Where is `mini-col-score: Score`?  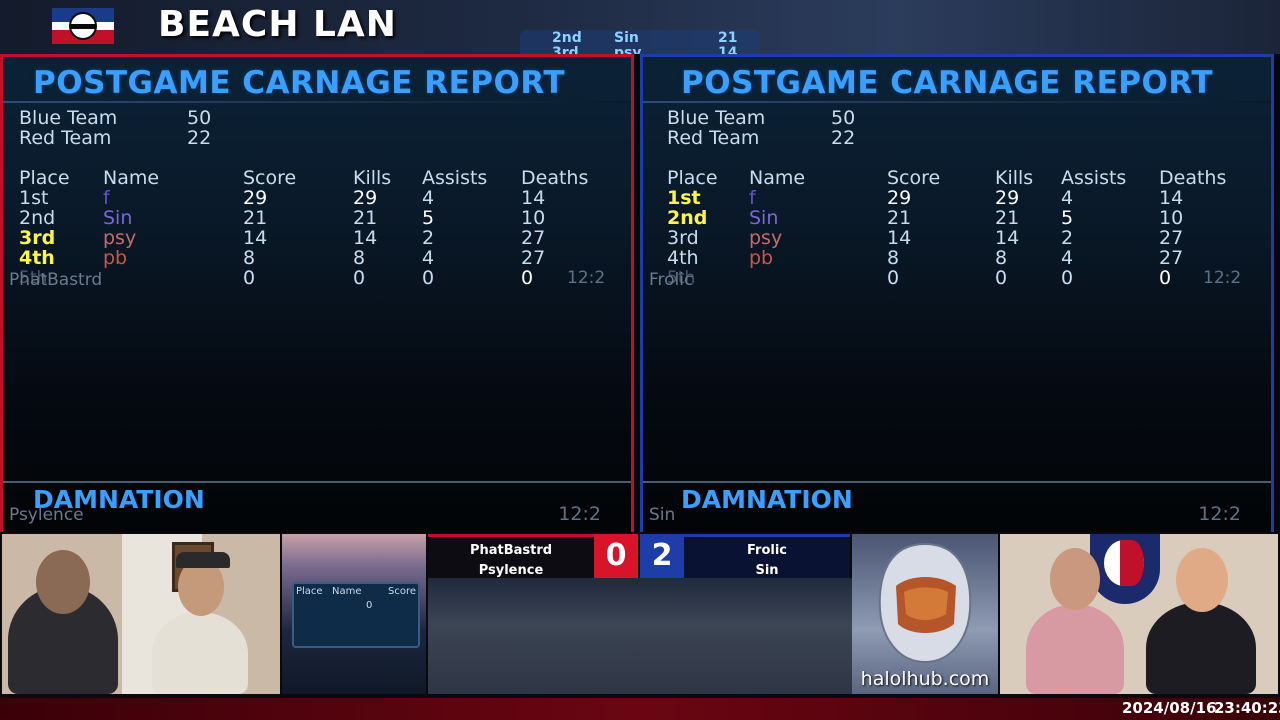 mini-col-score: Score is located at coordinates (402, 591).